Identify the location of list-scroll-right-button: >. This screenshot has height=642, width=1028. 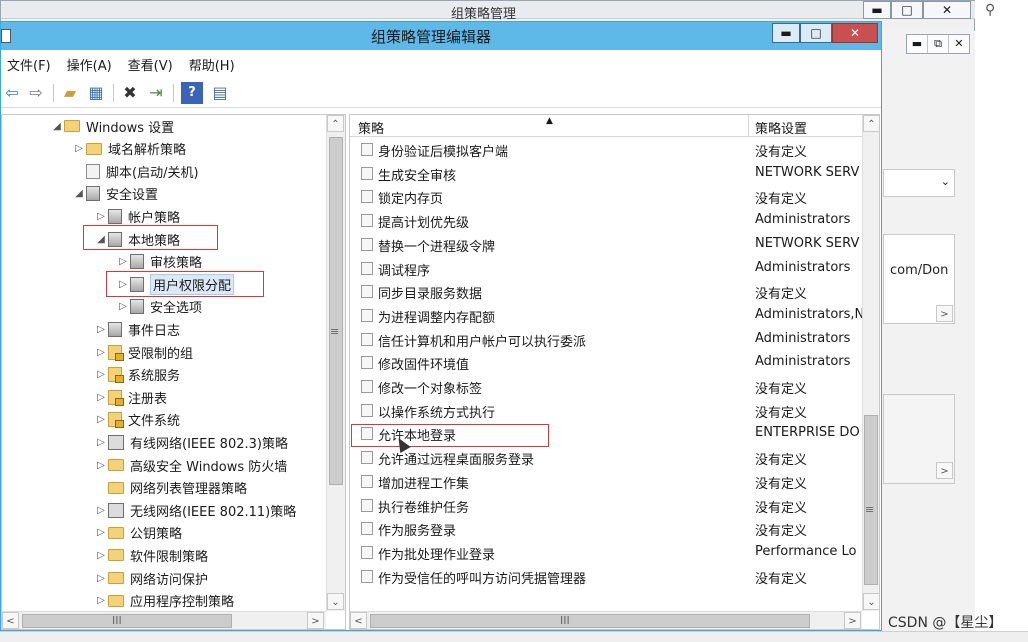
(852, 620).